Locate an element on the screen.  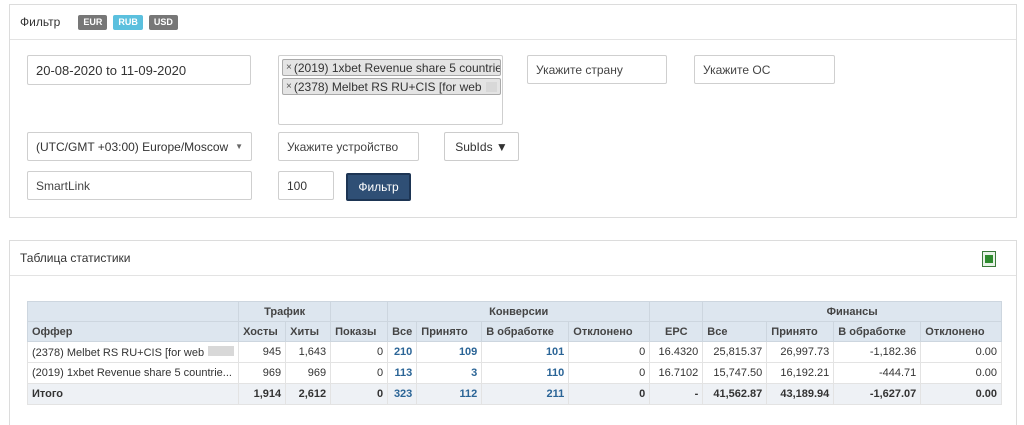
col-fin-all: Все is located at coordinates (735, 331).